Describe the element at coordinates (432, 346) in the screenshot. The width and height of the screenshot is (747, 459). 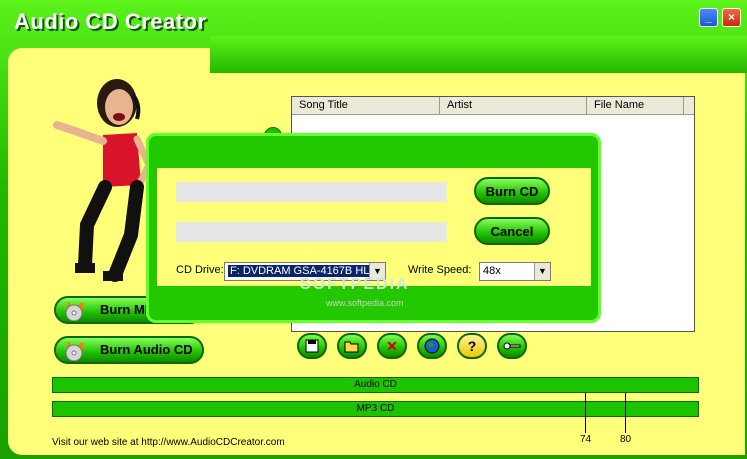
I see `globe-icon` at that location.